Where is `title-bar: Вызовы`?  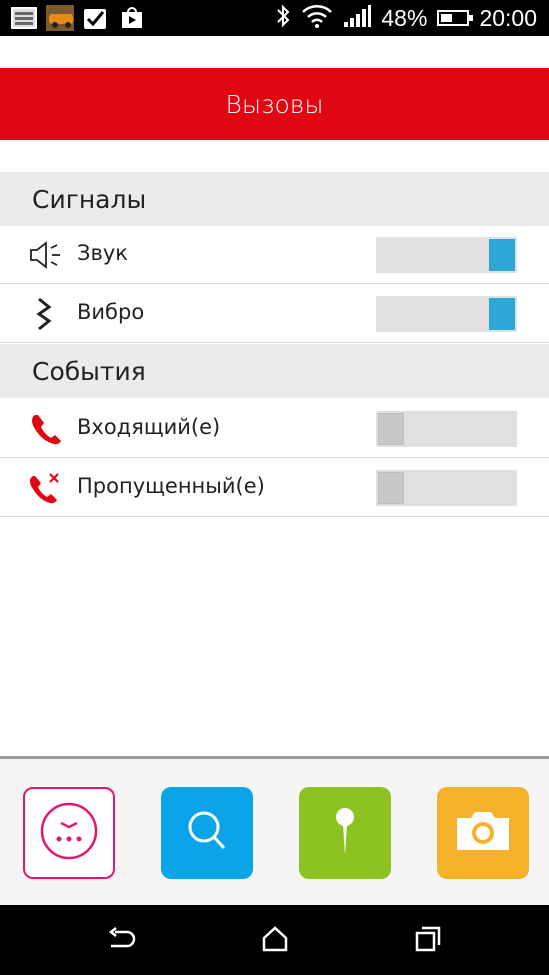 title-bar: Вызовы is located at coordinates (274, 104).